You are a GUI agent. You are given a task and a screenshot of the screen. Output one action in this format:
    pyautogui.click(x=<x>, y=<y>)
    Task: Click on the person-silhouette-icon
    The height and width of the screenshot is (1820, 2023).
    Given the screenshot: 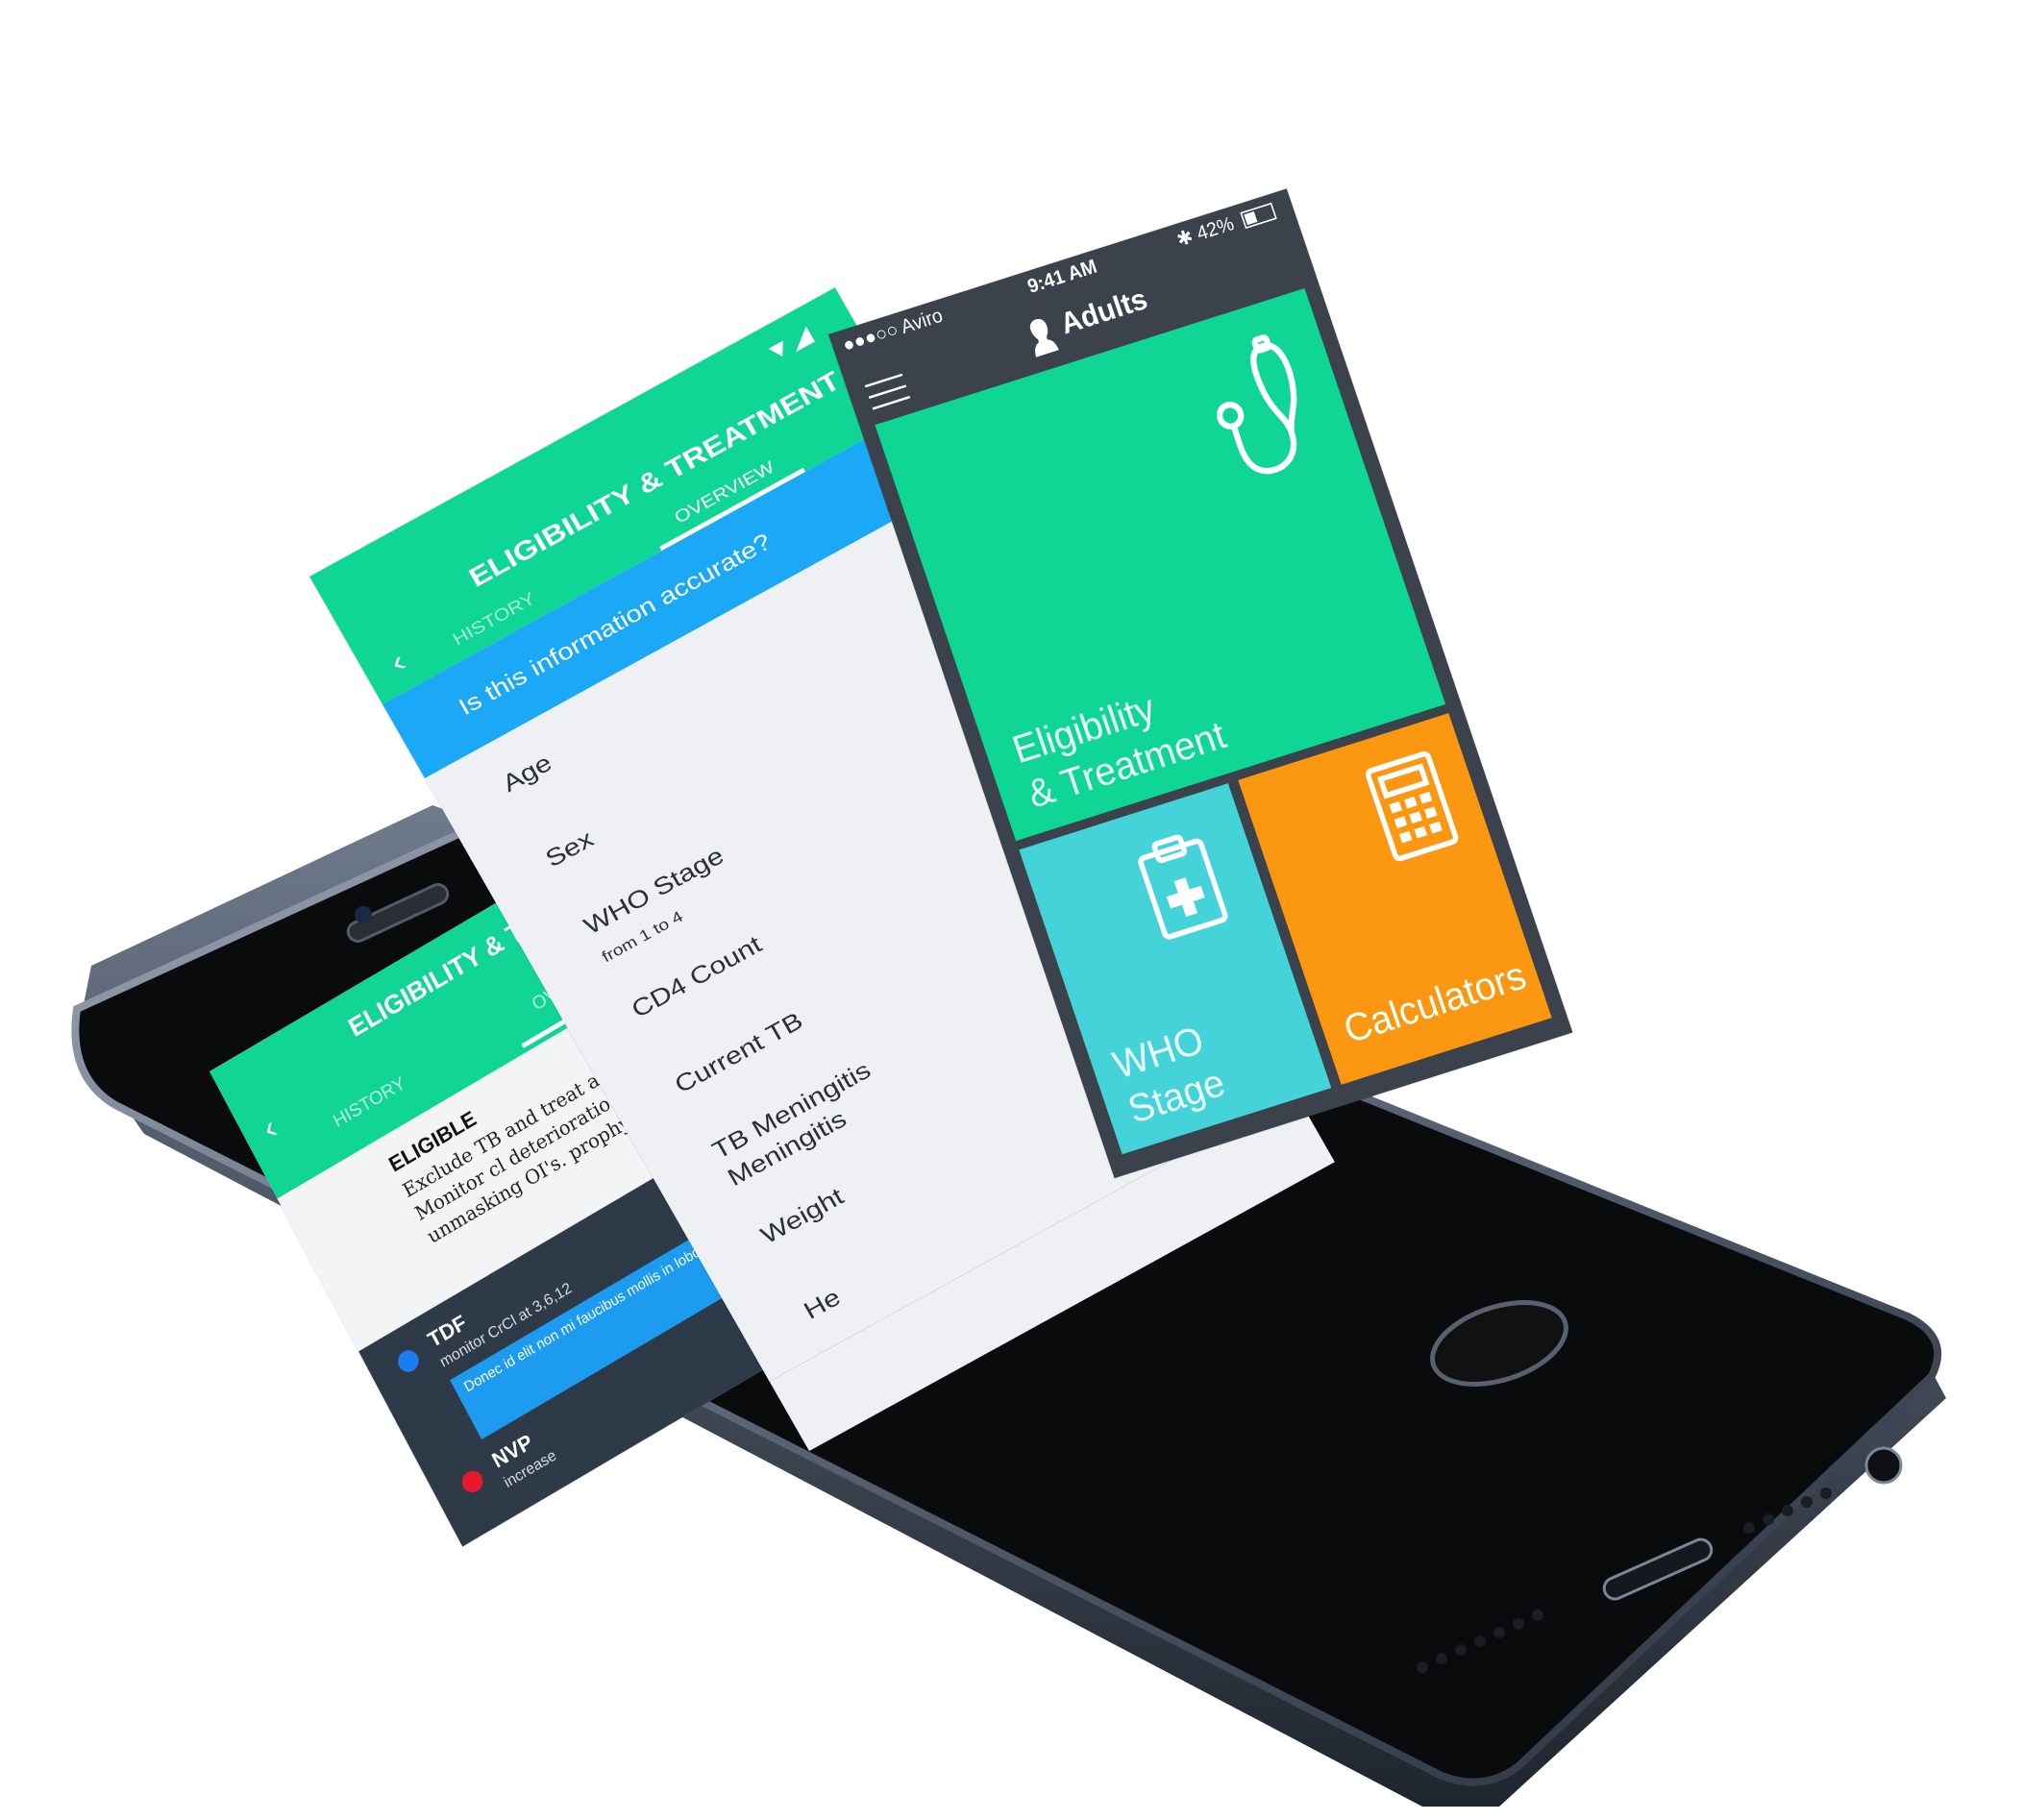 What is the action you would take?
    pyautogui.click(x=1044, y=337)
    